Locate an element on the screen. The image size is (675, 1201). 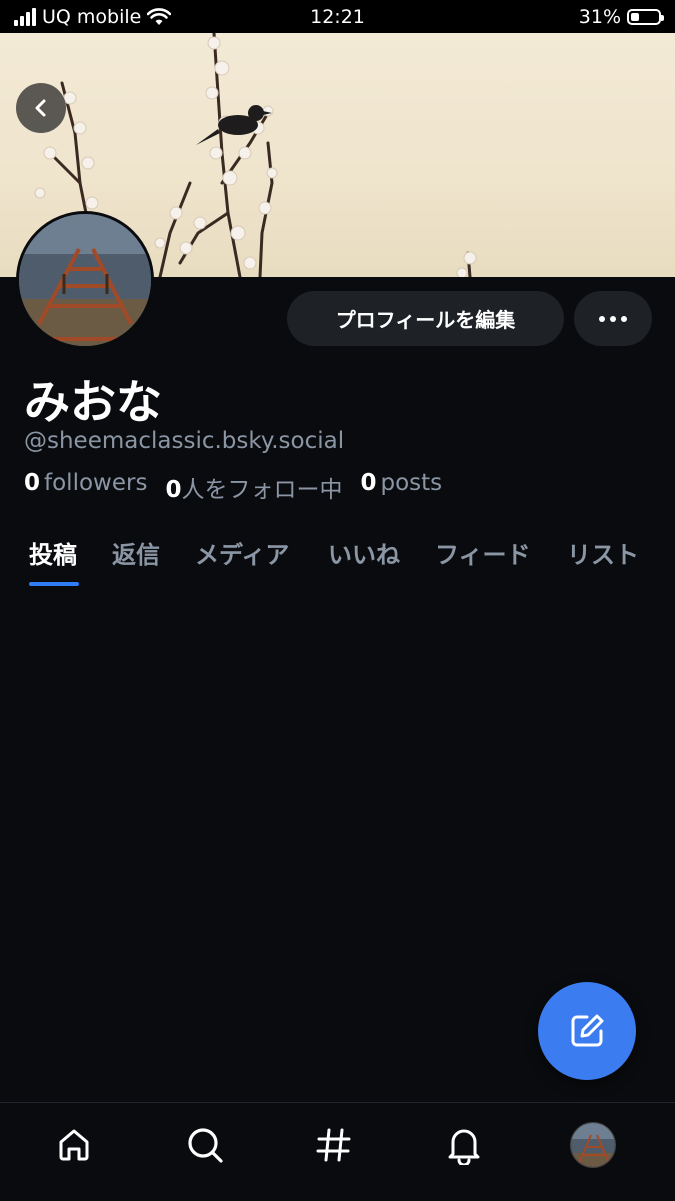
chevron-left-icon is located at coordinates (40, 108).